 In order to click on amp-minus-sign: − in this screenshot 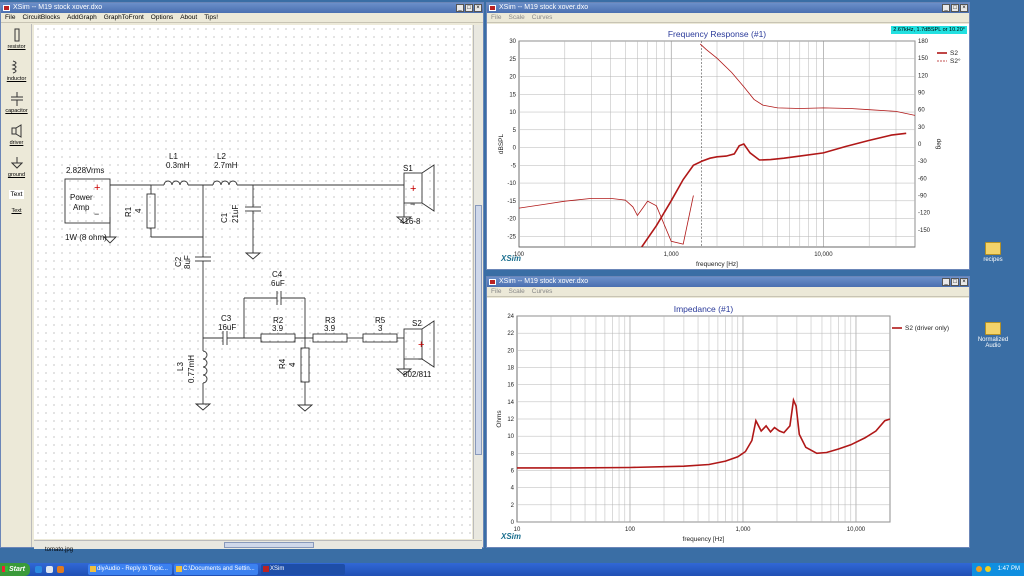, I will do `click(96, 214)`.